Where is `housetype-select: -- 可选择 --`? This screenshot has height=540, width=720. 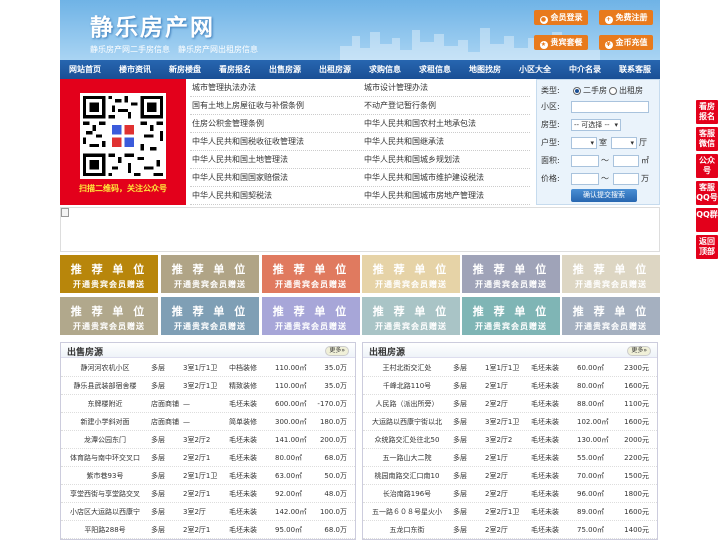
housetype-select: -- 可选择 -- is located at coordinates (596, 125).